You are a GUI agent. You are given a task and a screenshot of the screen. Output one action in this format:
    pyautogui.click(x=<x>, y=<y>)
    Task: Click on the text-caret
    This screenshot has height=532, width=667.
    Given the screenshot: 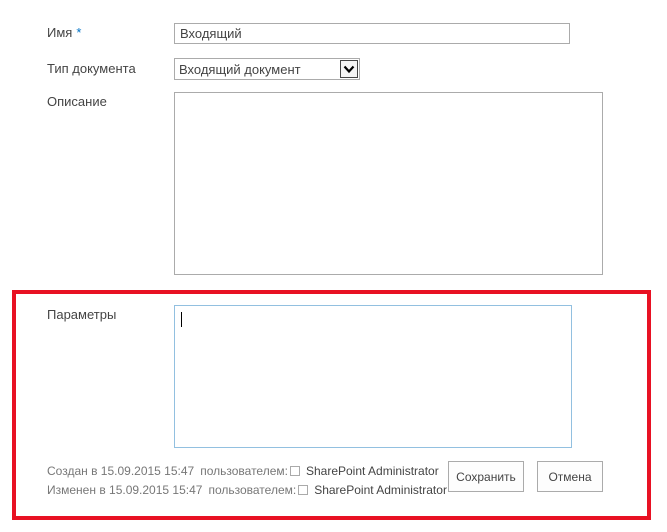 What is the action you would take?
    pyautogui.click(x=181, y=319)
    